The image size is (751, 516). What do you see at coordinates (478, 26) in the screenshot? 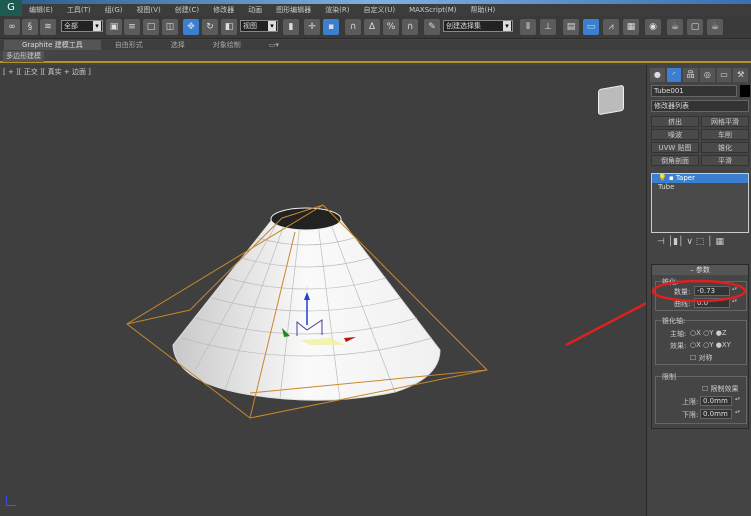
I see `named-selection-dropdown: 创建选择集` at bounding box center [478, 26].